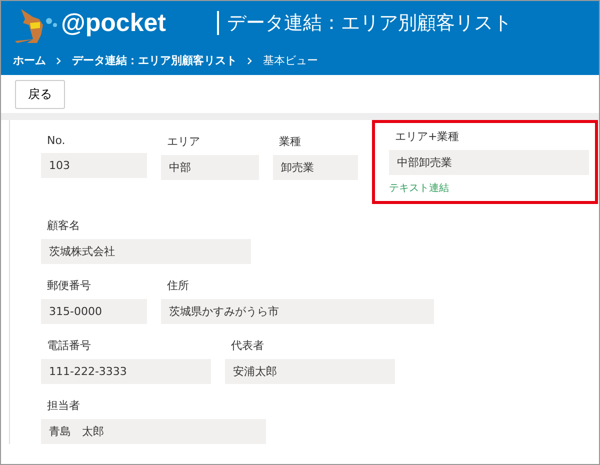 This screenshot has width=600, height=465. I want to click on field-value: 315-0000, so click(94, 311).